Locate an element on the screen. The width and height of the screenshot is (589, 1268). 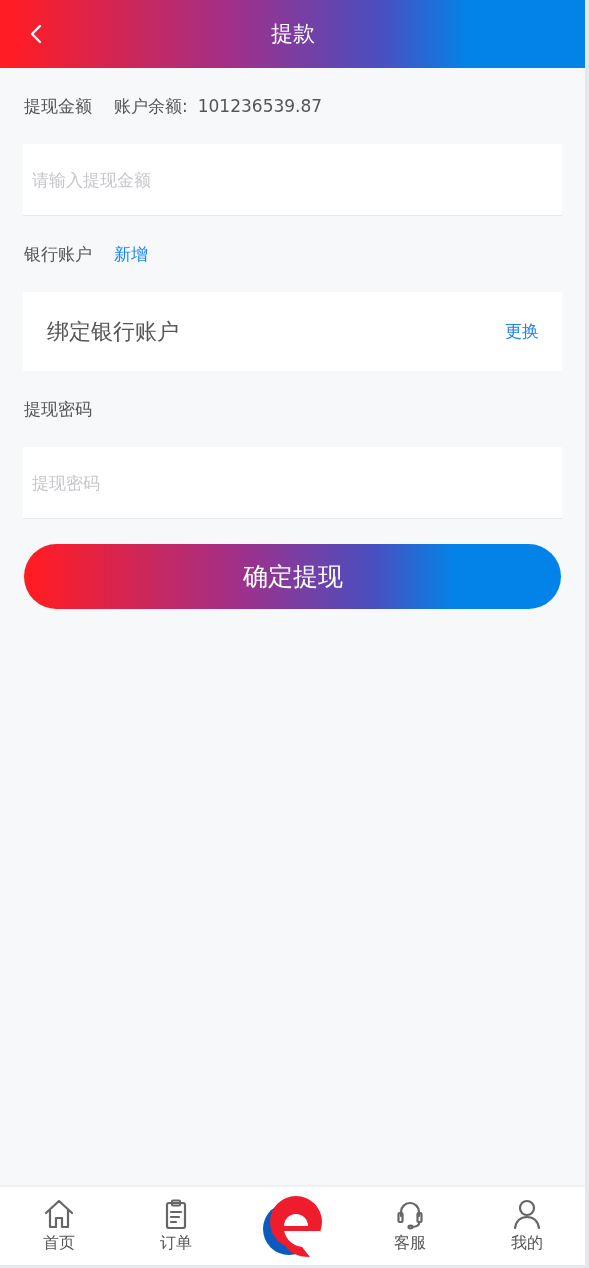
logo-icon is located at coordinates (292, 1226).